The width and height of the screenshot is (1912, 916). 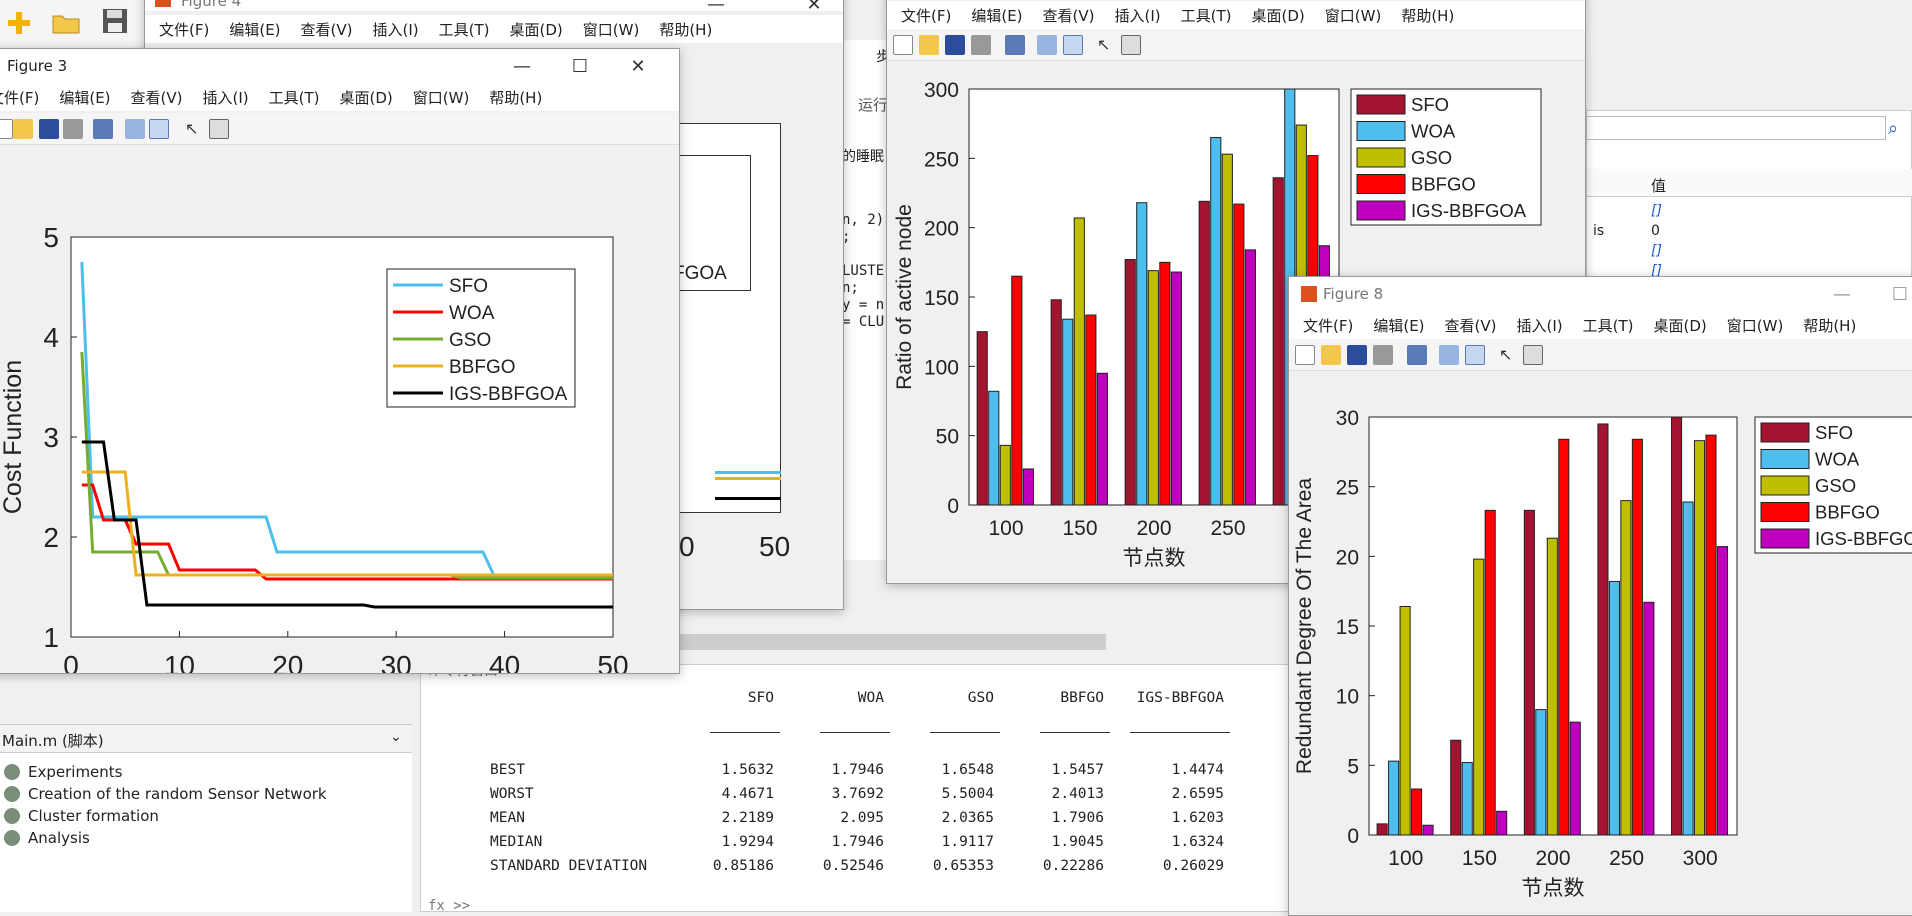 I want to click on horizontal-scrollbar, so click(x=891, y=642).